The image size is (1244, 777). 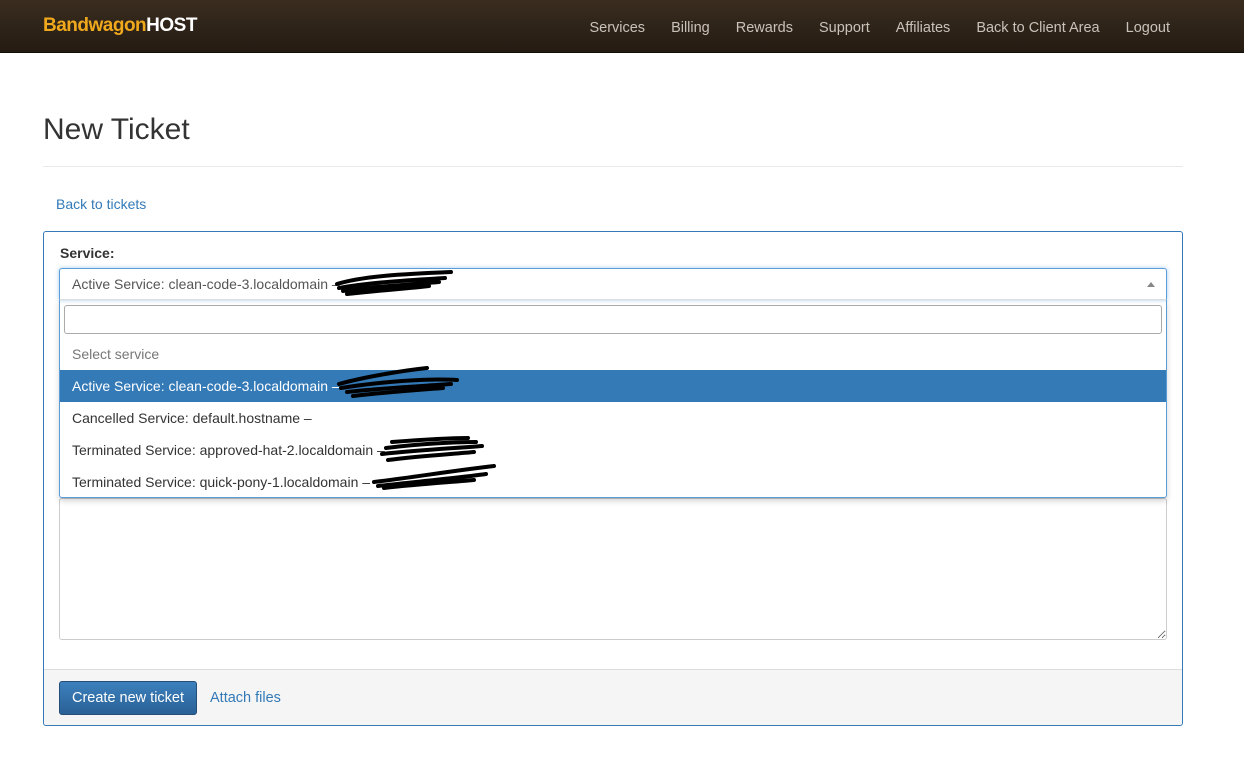 What do you see at coordinates (844, 26) in the screenshot?
I see `nav-support: Support` at bounding box center [844, 26].